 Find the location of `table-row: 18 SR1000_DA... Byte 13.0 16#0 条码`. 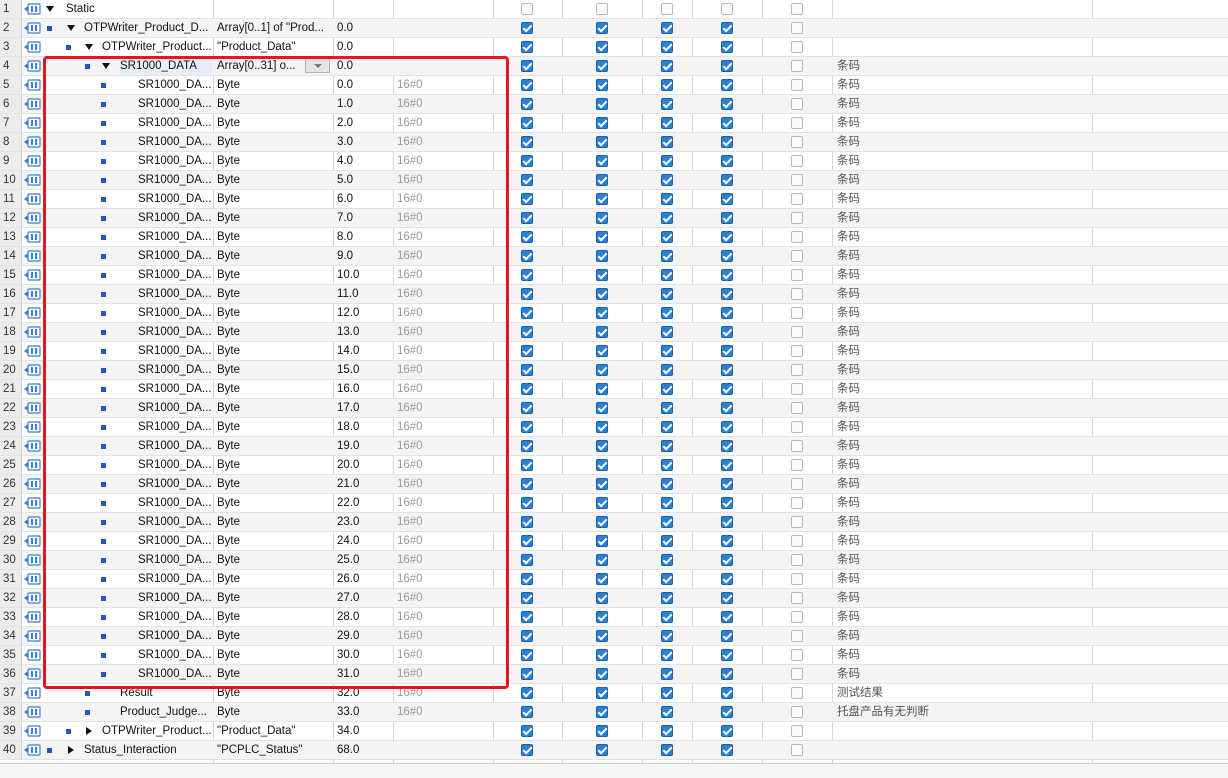

table-row: 18 SR1000_DA... Byte 13.0 16#0 条码 is located at coordinates (614, 332).